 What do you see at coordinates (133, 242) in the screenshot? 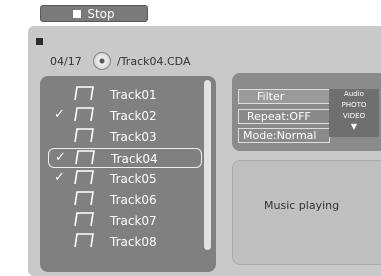
I see `track-label: Track08` at bounding box center [133, 242].